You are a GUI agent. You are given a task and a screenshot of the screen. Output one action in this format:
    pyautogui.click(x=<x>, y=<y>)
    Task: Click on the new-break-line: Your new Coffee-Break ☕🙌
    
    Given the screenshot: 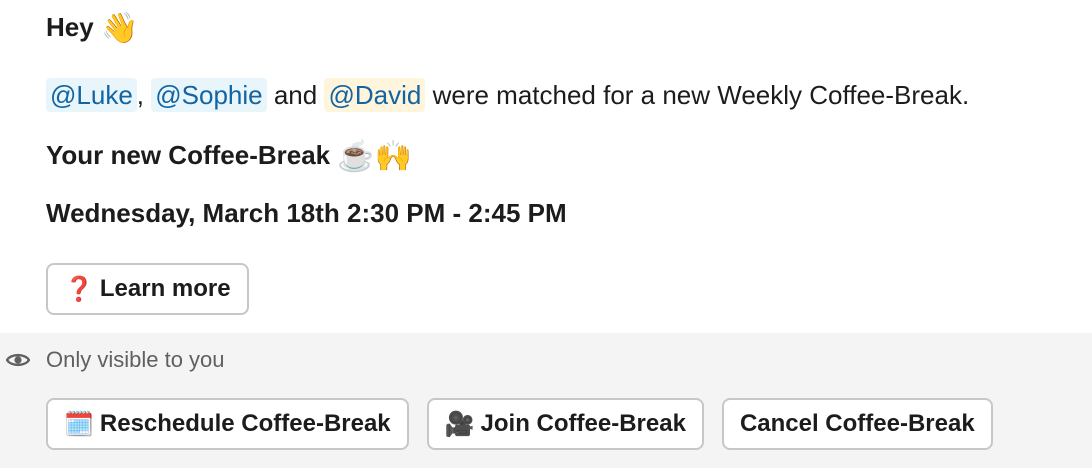 What is the action you would take?
    pyautogui.click(x=229, y=156)
    